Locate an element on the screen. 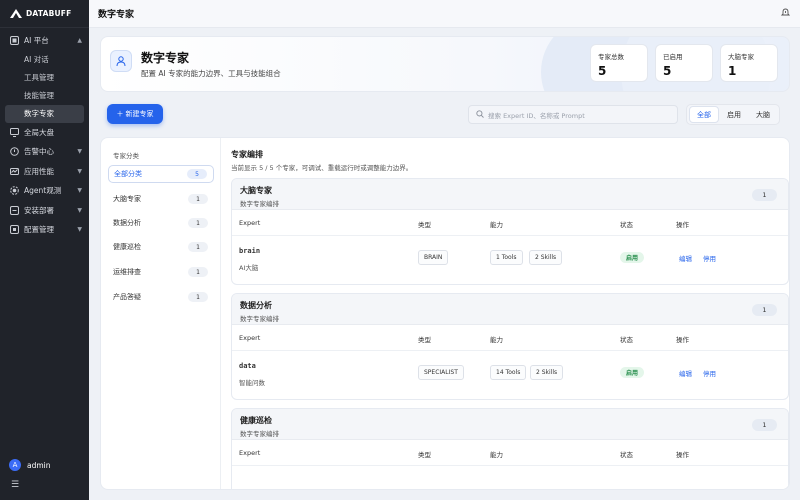 This screenshot has width=800, height=500. user-expert-icon is located at coordinates (121, 61).